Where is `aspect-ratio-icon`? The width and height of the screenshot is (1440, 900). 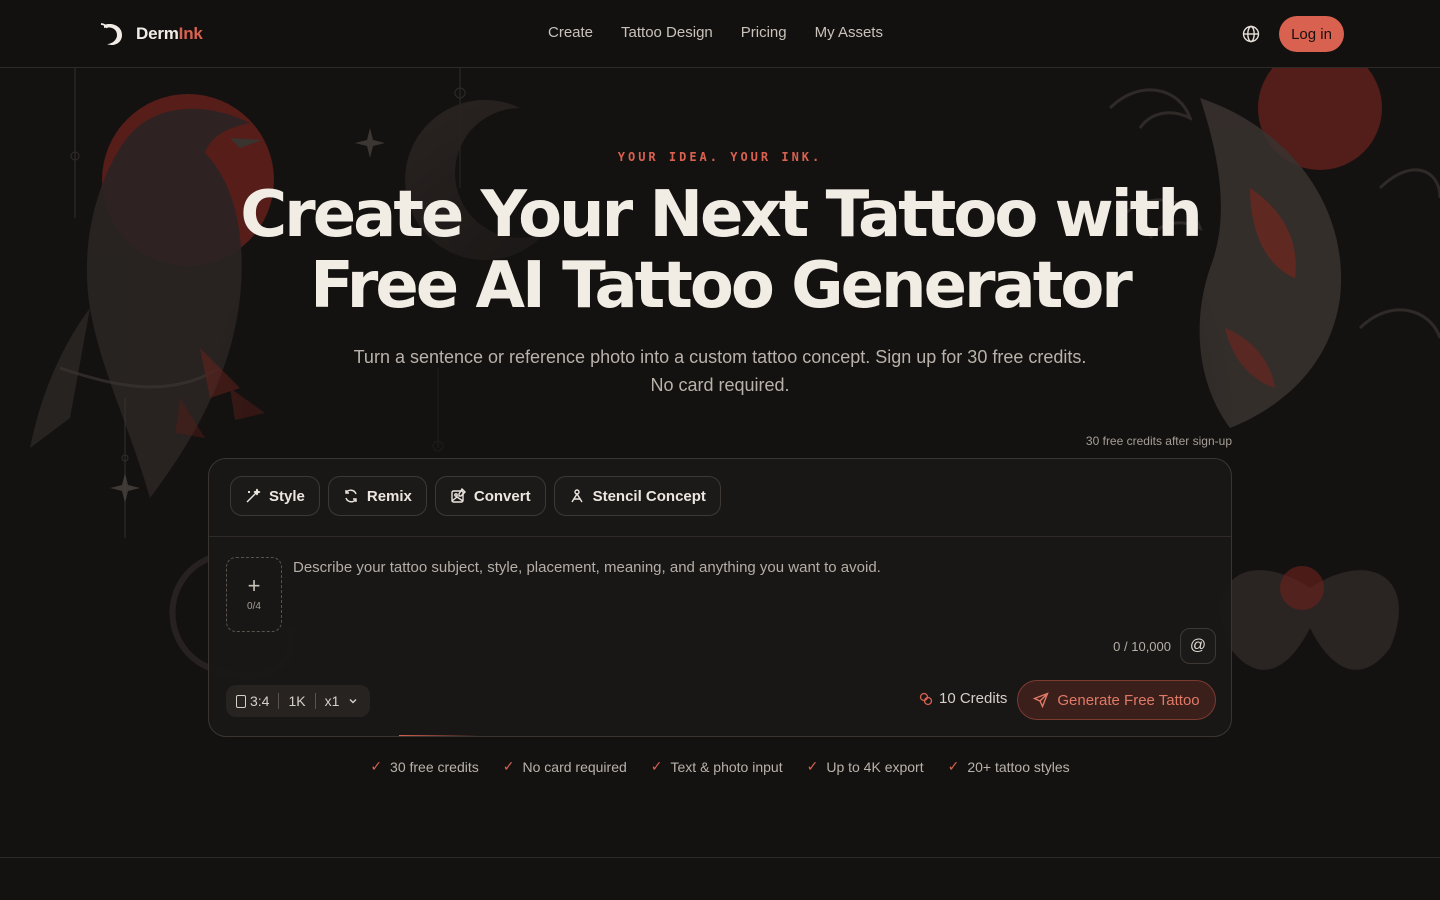
aspect-ratio-icon is located at coordinates (241, 701).